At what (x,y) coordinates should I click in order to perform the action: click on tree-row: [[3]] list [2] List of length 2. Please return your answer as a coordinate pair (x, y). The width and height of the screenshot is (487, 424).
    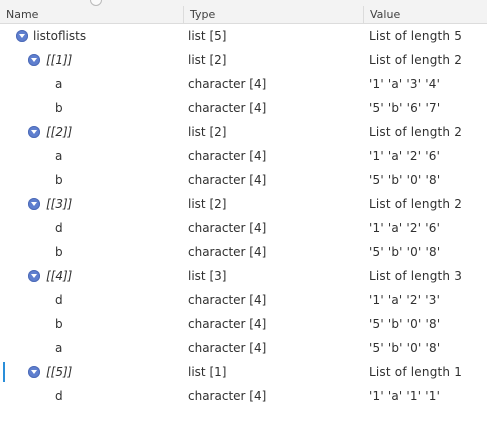
    Looking at the image, I should click on (243, 204).